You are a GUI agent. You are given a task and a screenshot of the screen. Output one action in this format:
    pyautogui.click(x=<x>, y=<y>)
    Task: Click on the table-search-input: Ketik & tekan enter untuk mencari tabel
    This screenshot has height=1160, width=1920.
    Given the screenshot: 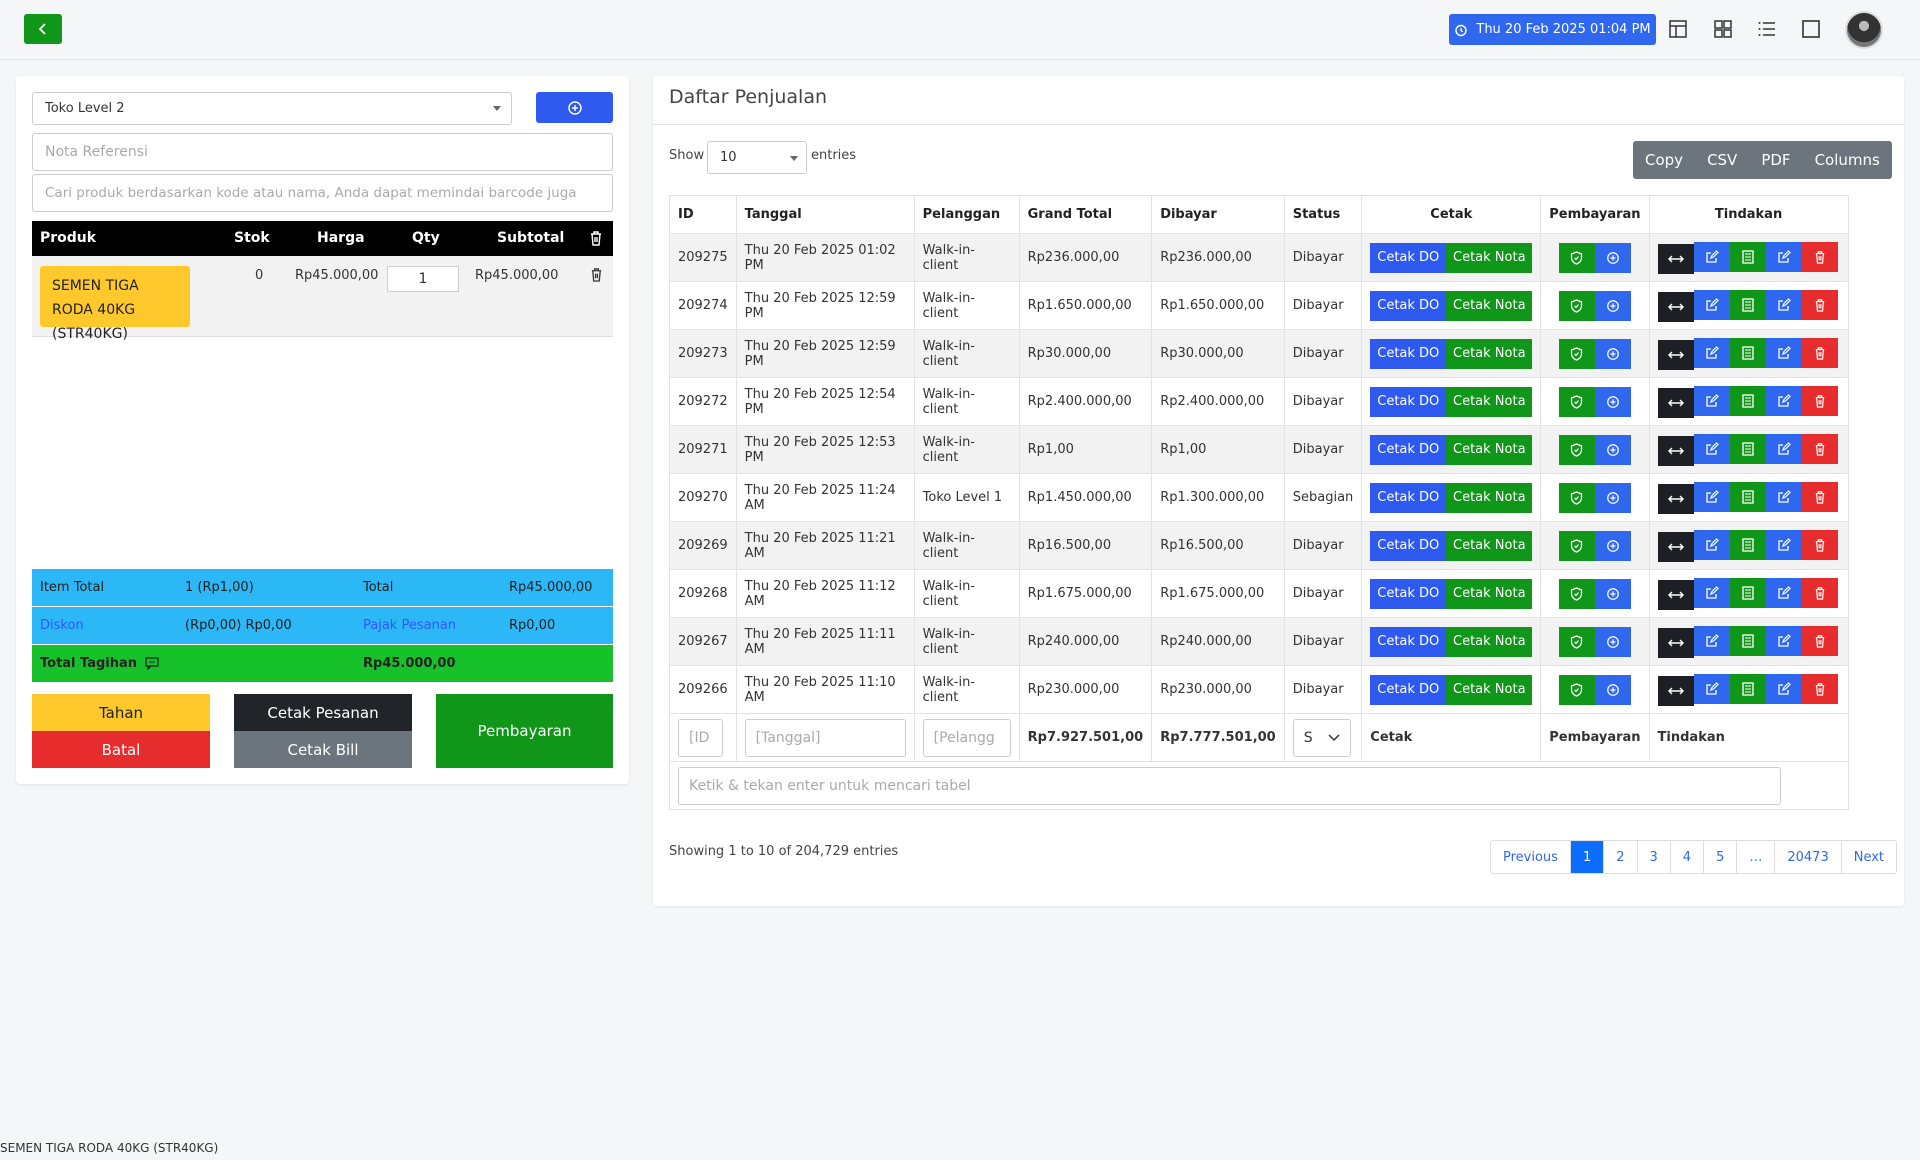 What is the action you would take?
    pyautogui.click(x=1229, y=785)
    